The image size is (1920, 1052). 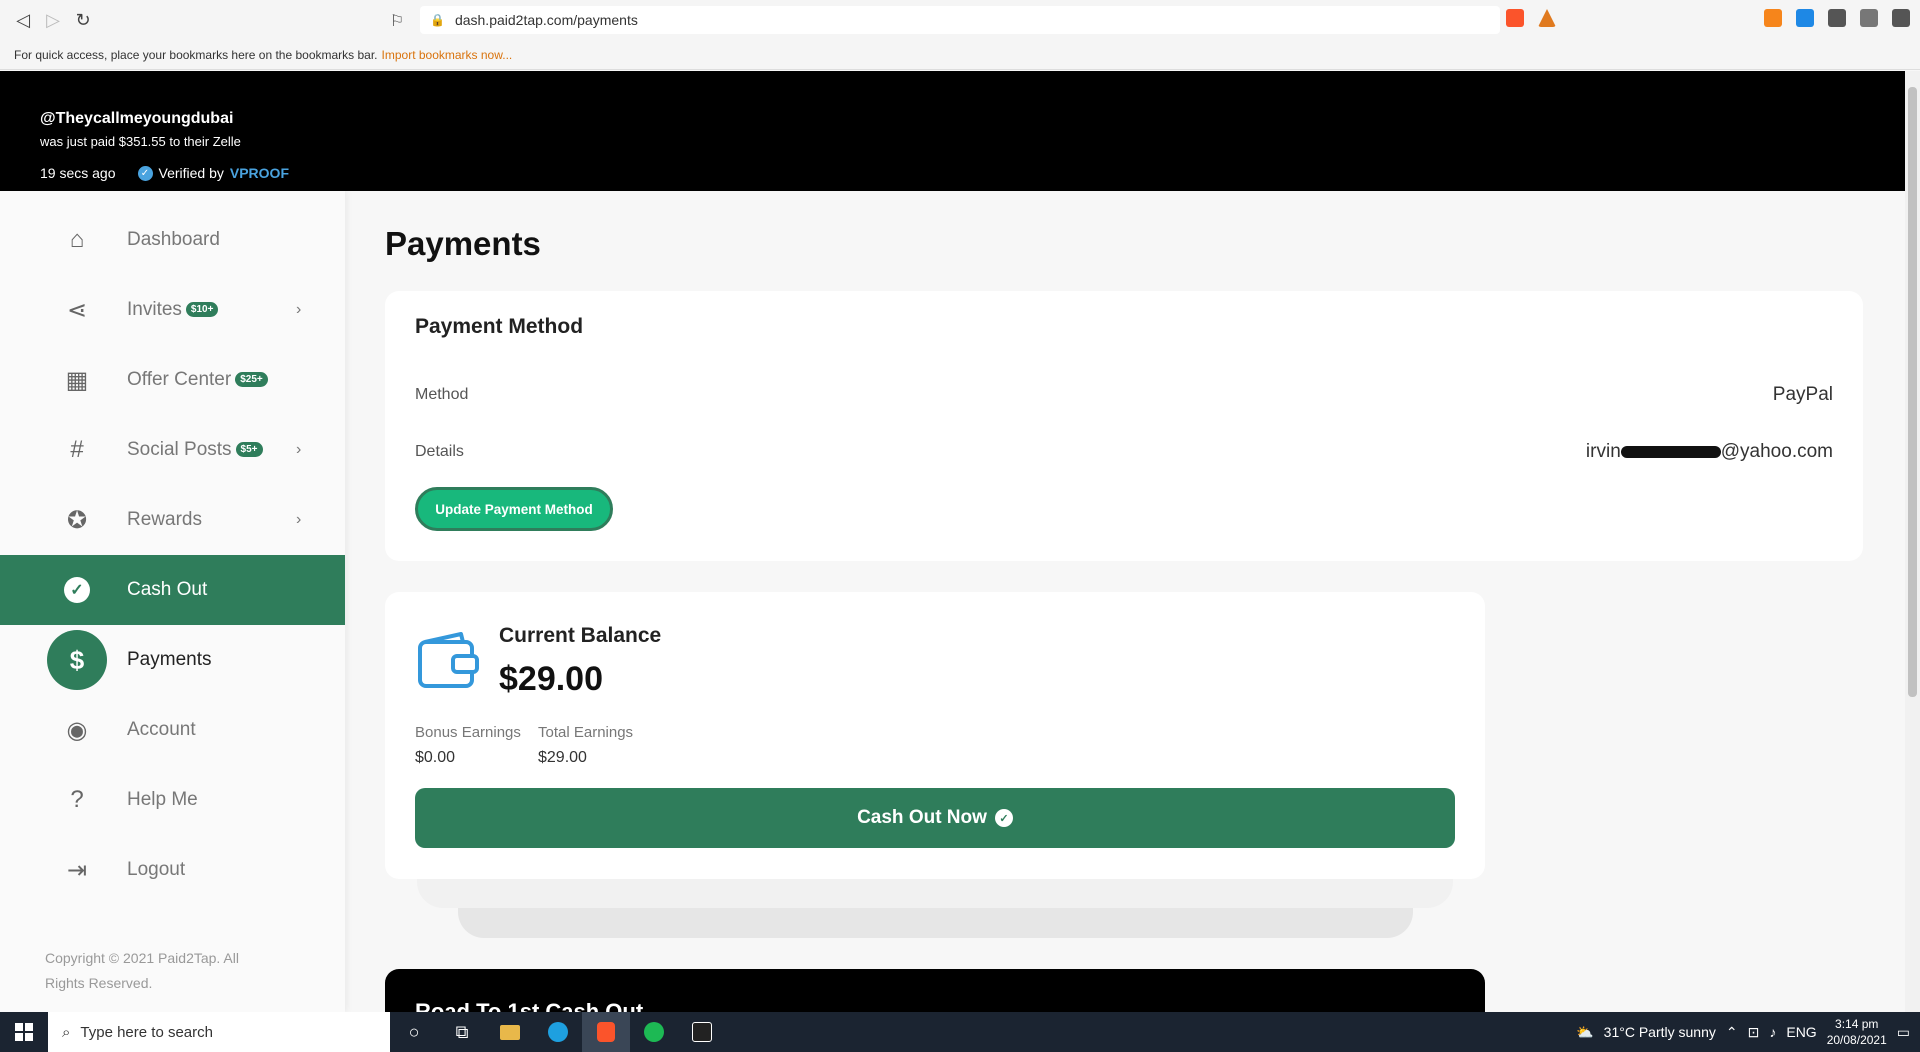 I want to click on logout-icon: ⇥, so click(x=77, y=870).